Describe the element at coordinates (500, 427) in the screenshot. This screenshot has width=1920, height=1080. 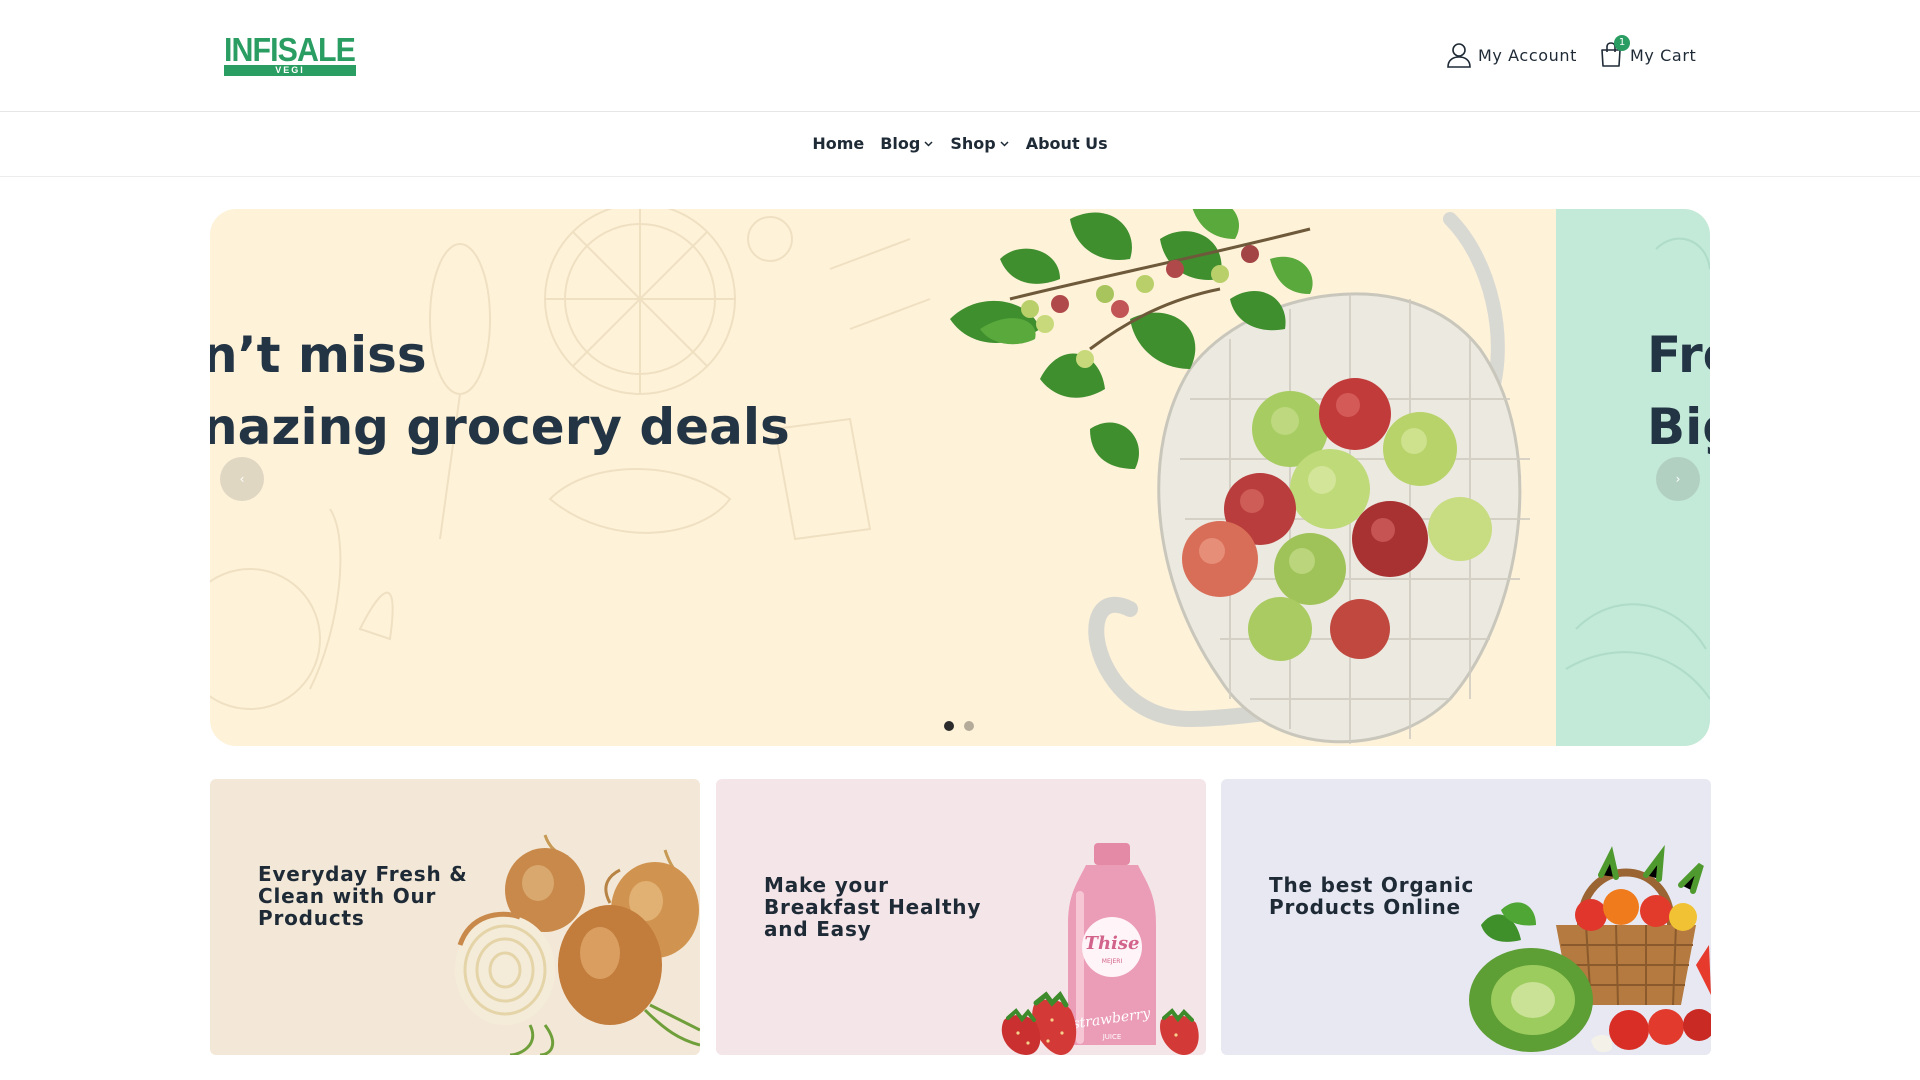
I see `hero-headline-line-2: nazing grocery deals` at that location.